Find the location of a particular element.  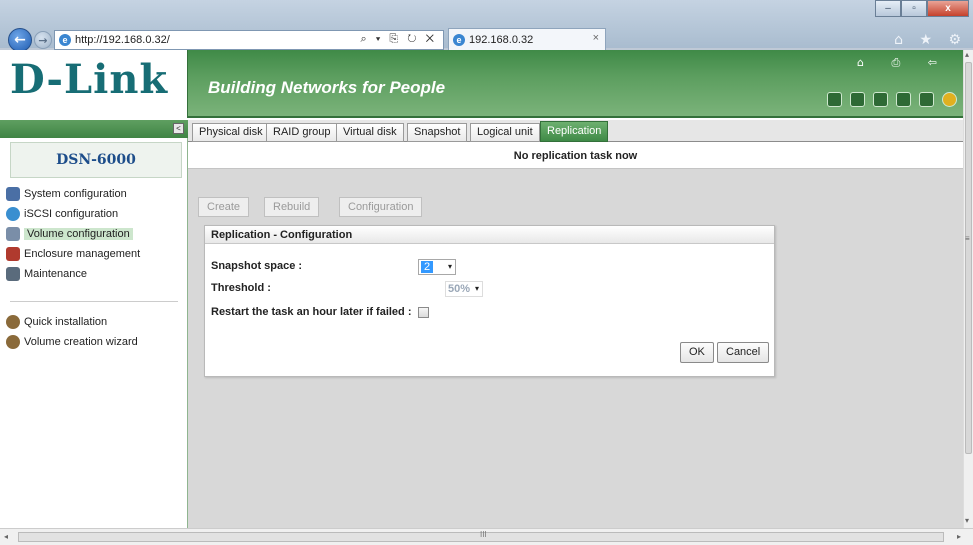

install-icon is located at coordinates (13, 322).